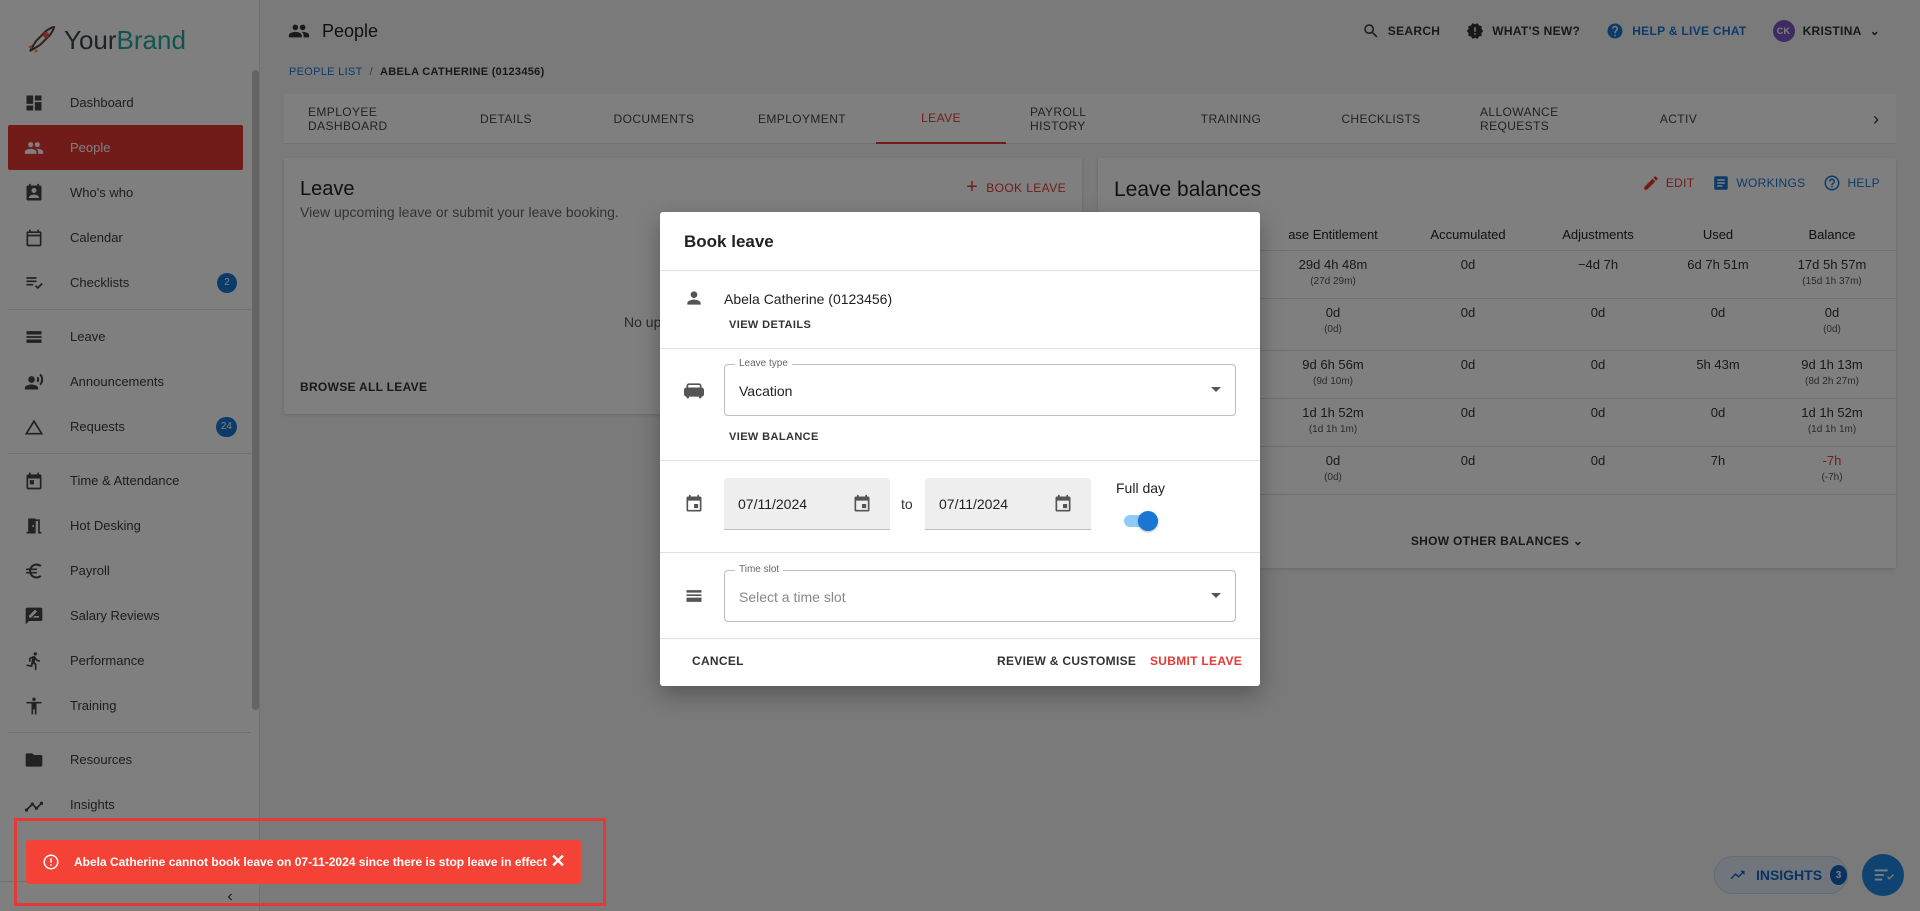 This screenshot has width=1920, height=911. I want to click on view-details-button: VIEW DETAILS, so click(770, 325).